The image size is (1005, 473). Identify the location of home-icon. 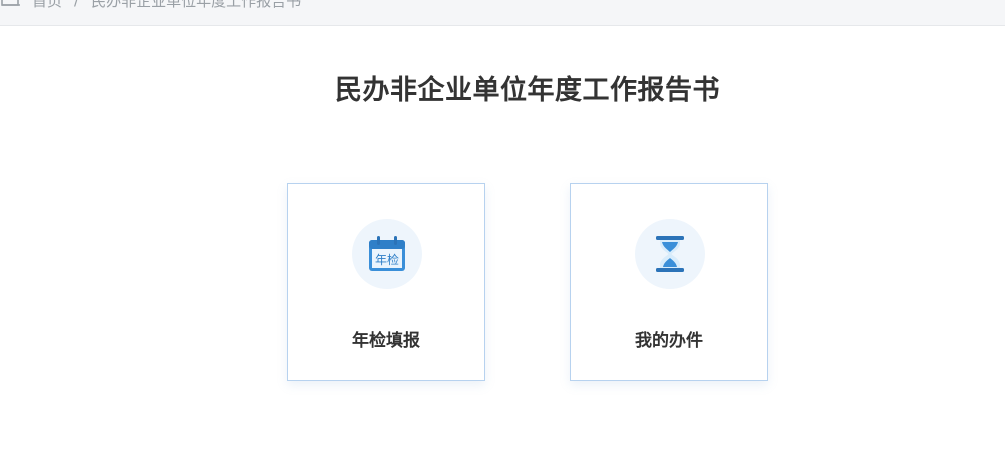
(11, 3).